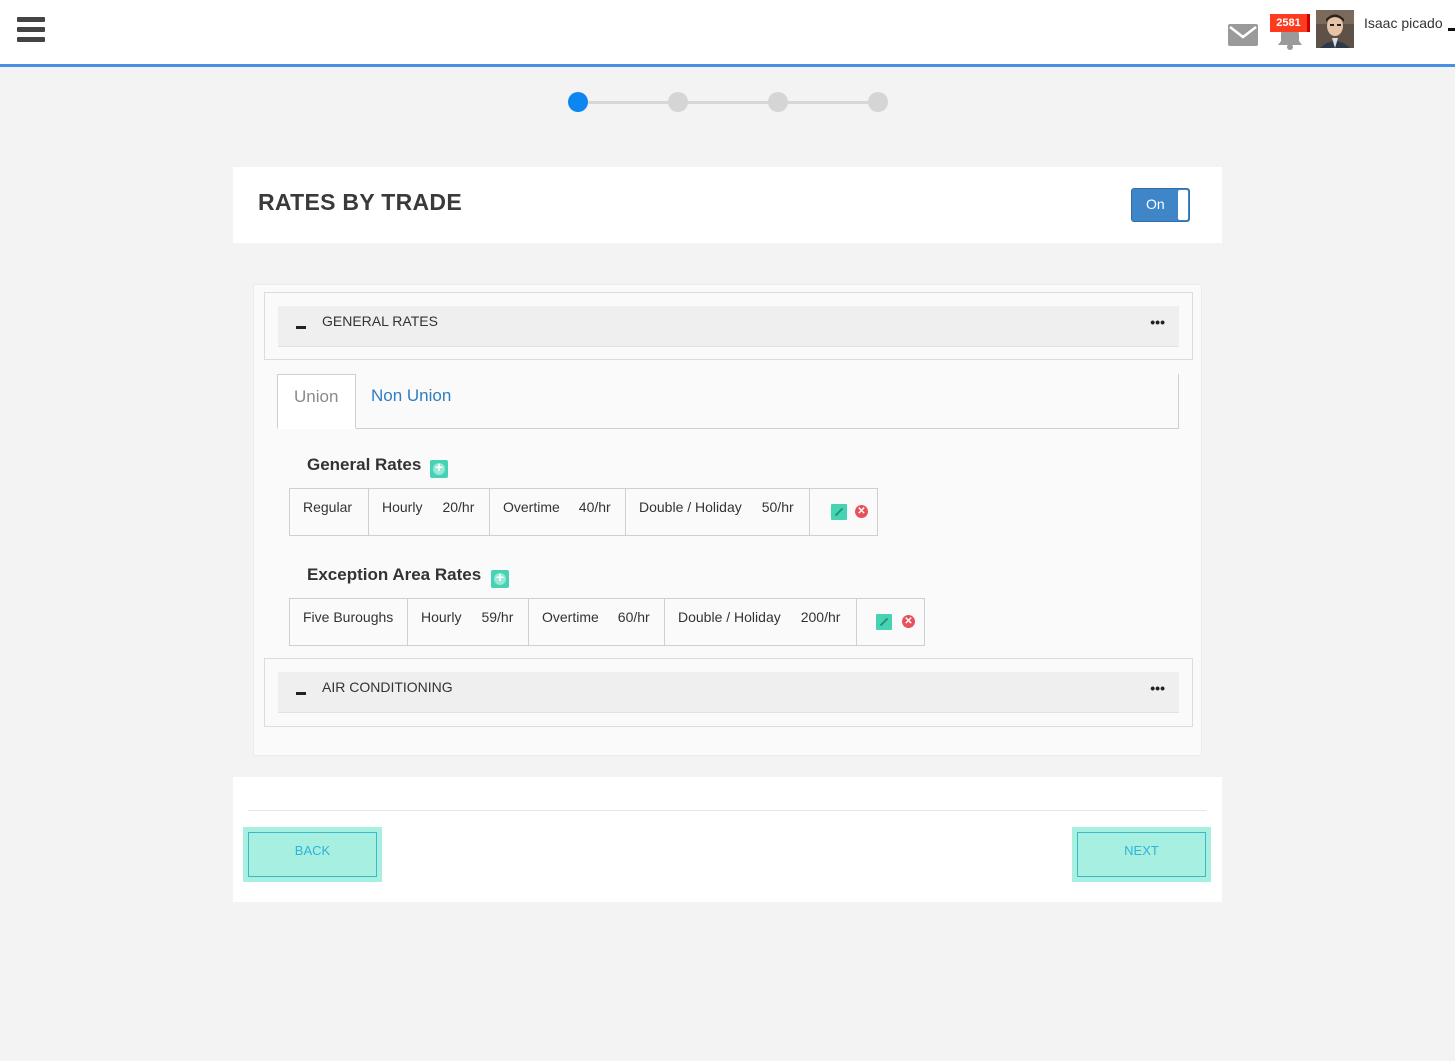 This screenshot has height=1061, width=1455. I want to click on section-title: AIR CONDITIONING, so click(387, 687).